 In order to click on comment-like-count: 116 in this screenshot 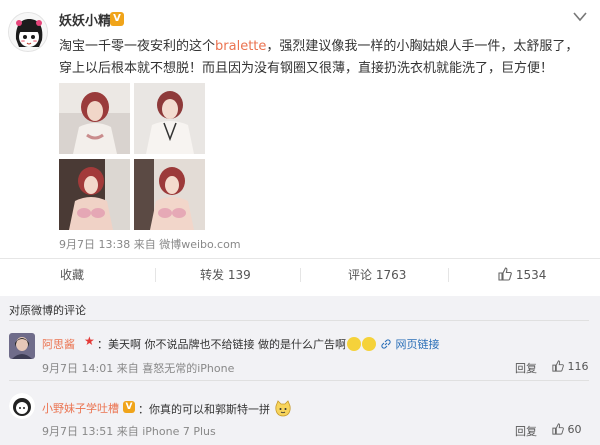, I will do `click(578, 366)`.